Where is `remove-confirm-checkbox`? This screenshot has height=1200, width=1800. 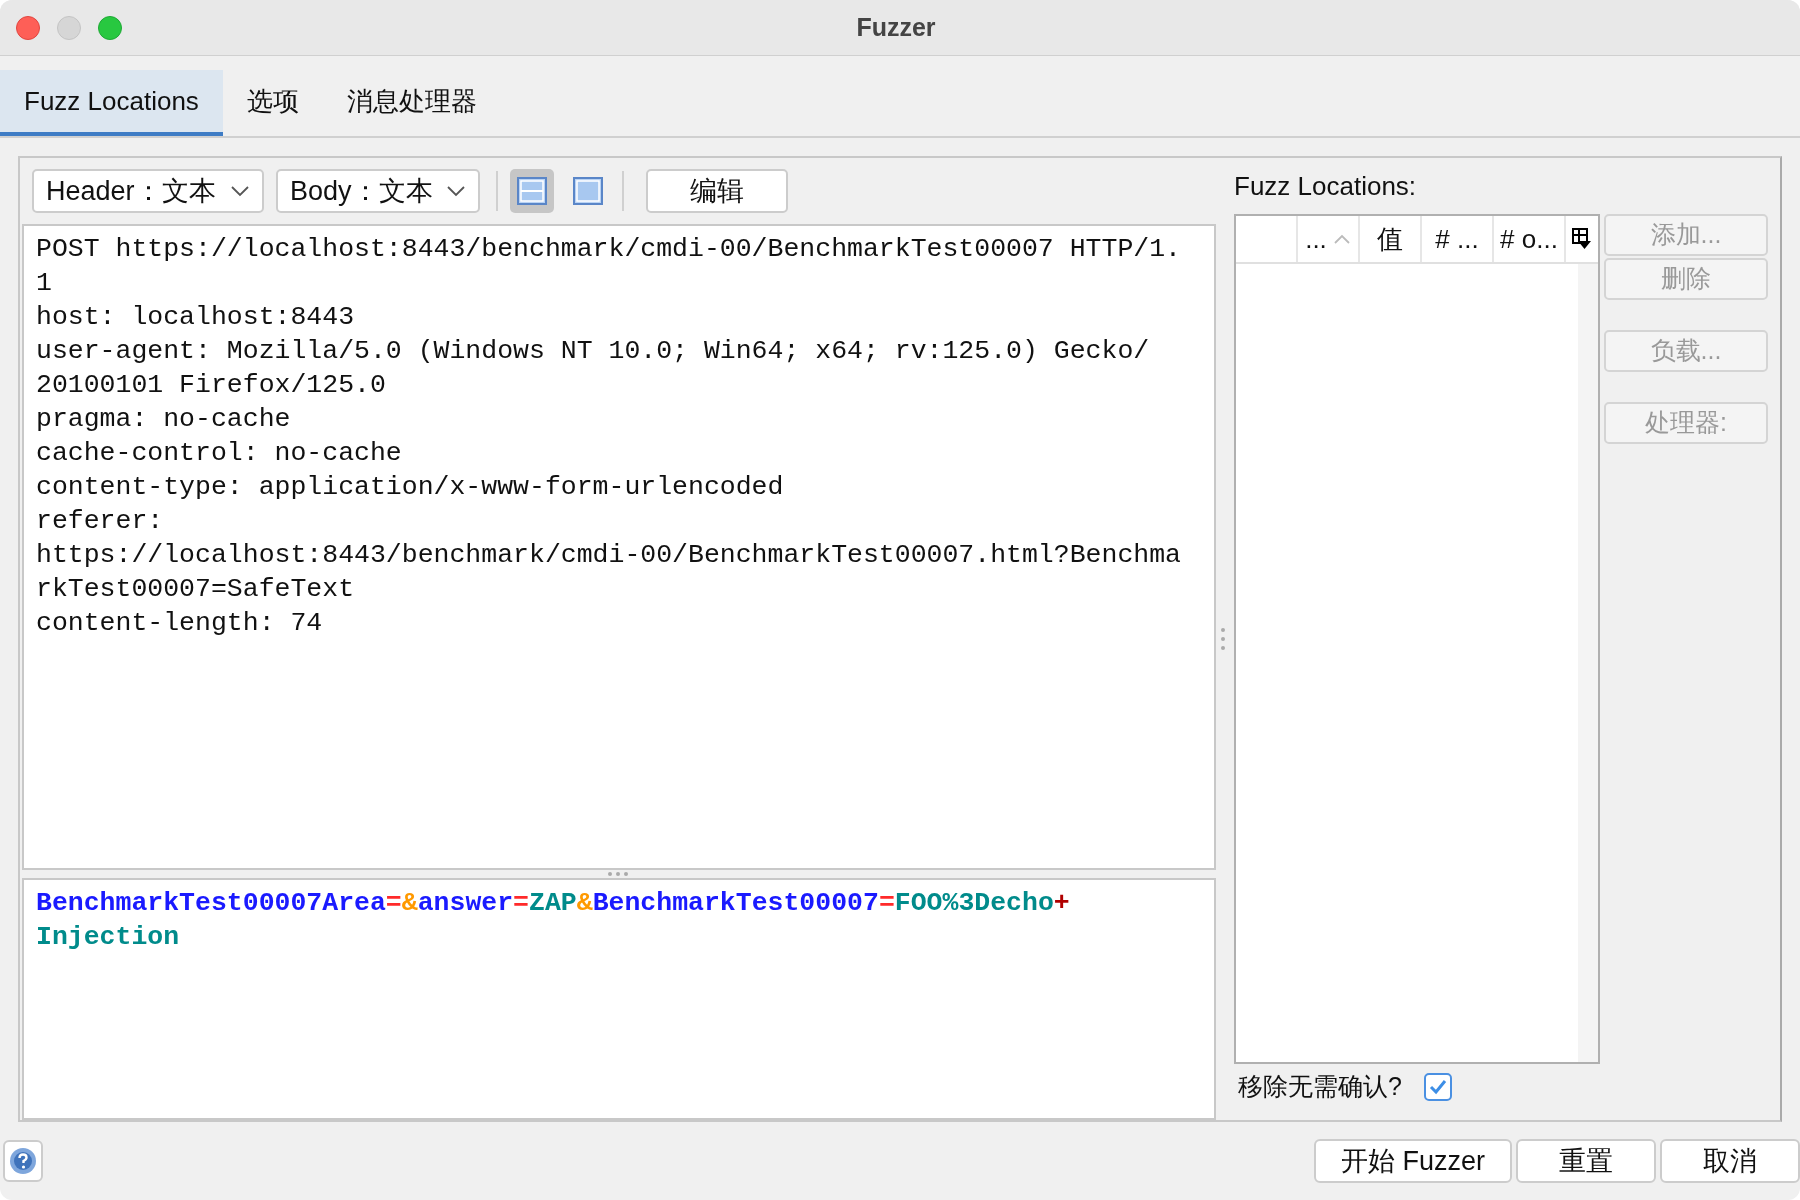
remove-confirm-checkbox is located at coordinates (1437, 1087).